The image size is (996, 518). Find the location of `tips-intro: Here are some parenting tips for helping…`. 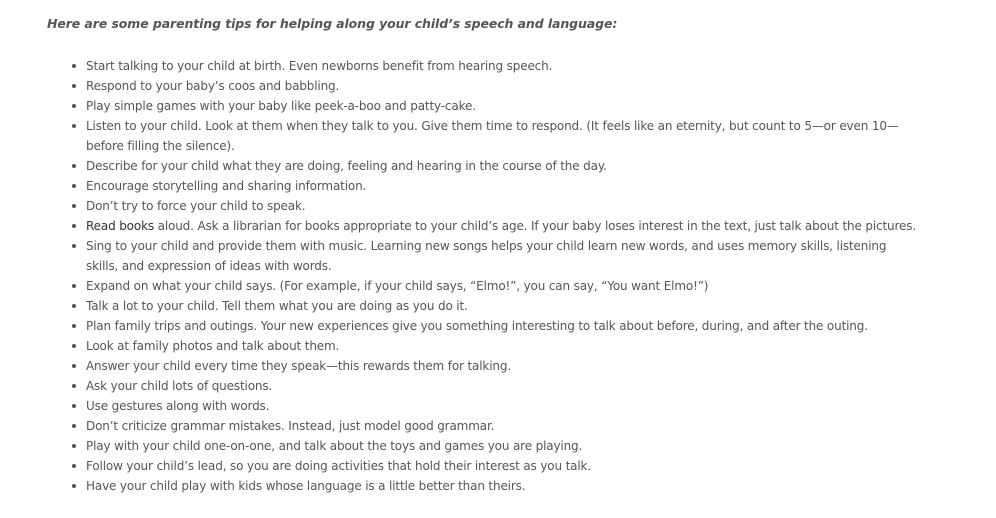

tips-intro: Here are some parenting tips for helping… is located at coordinates (332, 23).